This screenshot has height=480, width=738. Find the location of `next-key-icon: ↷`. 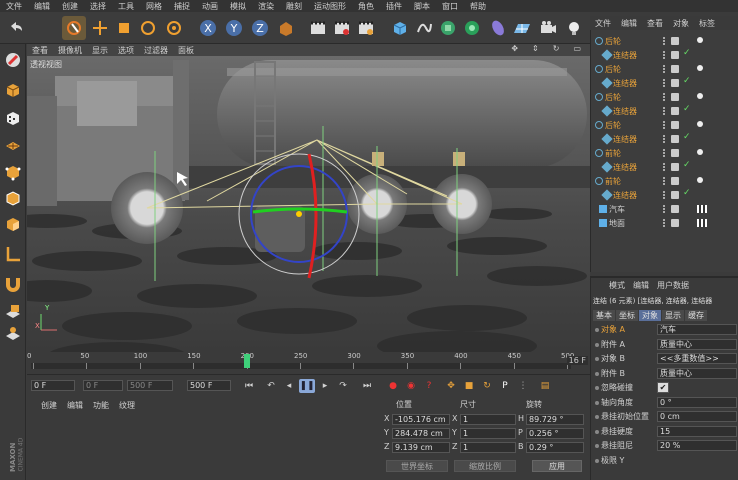

next-key-icon: ↷ is located at coordinates (343, 386).